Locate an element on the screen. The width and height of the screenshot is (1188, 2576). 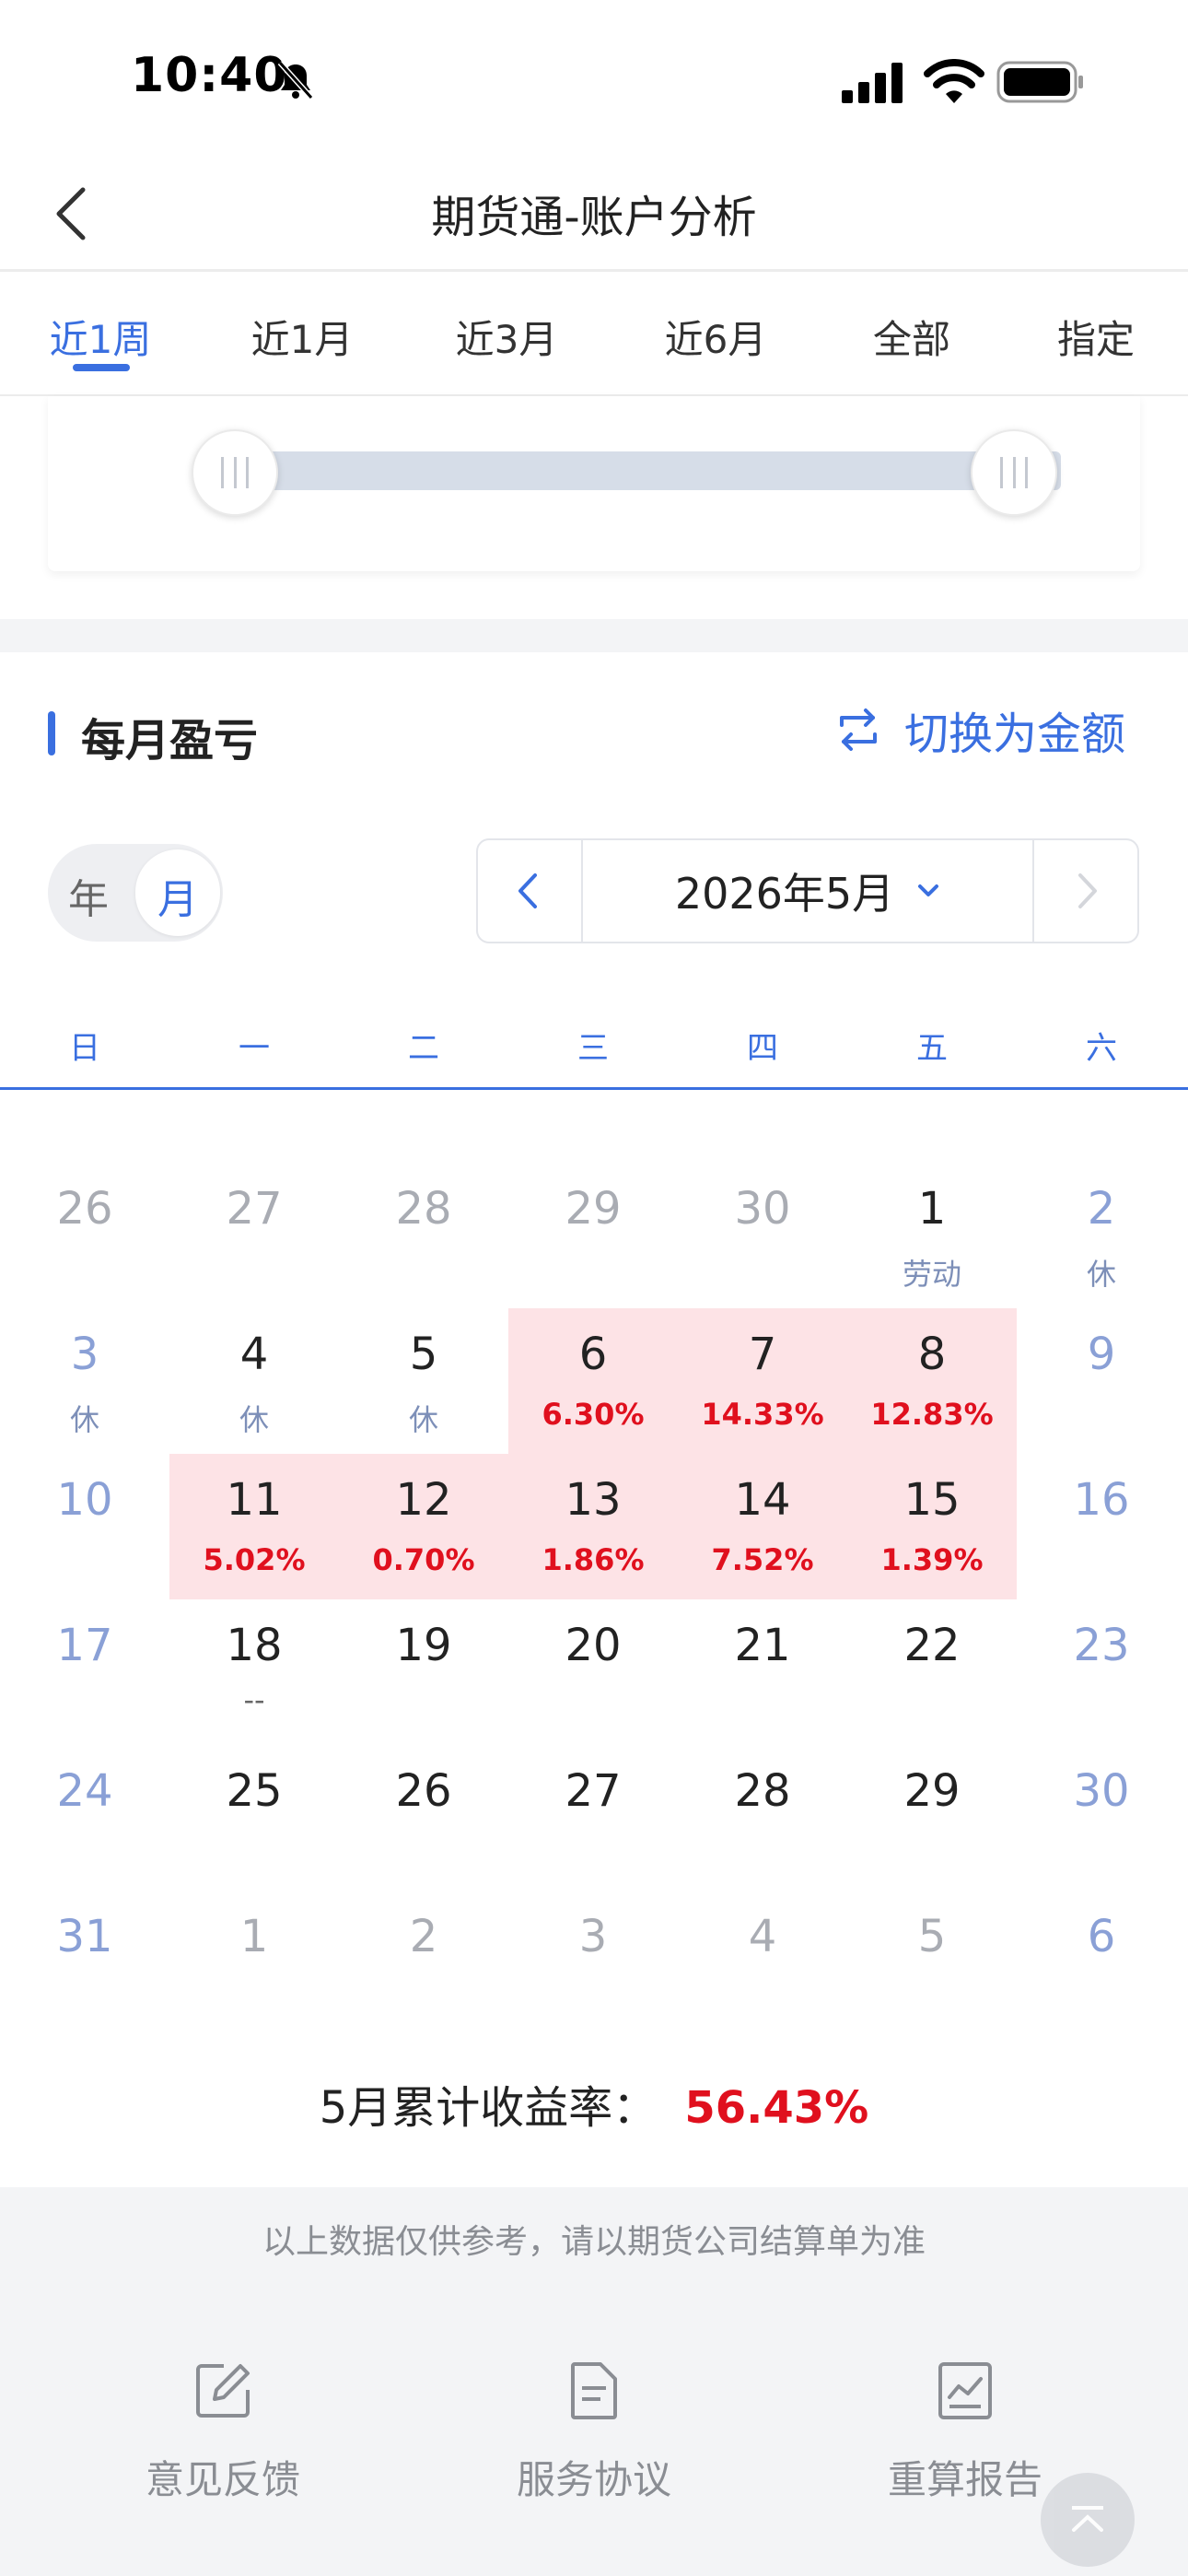
chevron-down-icon is located at coordinates (928, 890).